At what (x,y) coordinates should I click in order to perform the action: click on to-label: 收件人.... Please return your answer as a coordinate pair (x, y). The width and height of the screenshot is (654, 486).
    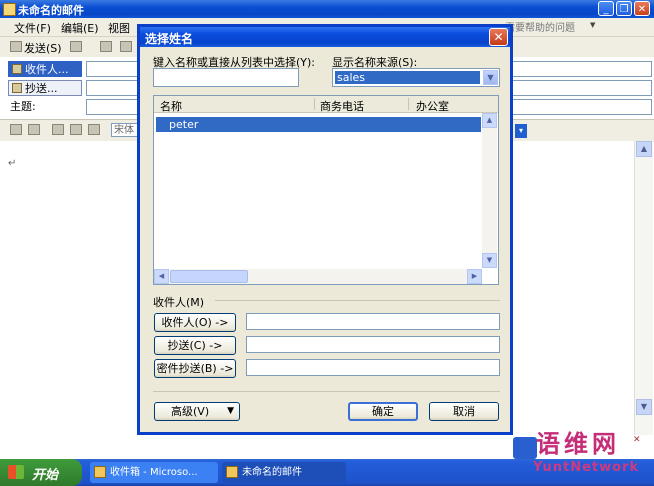
    Looking at the image, I should click on (47, 69).